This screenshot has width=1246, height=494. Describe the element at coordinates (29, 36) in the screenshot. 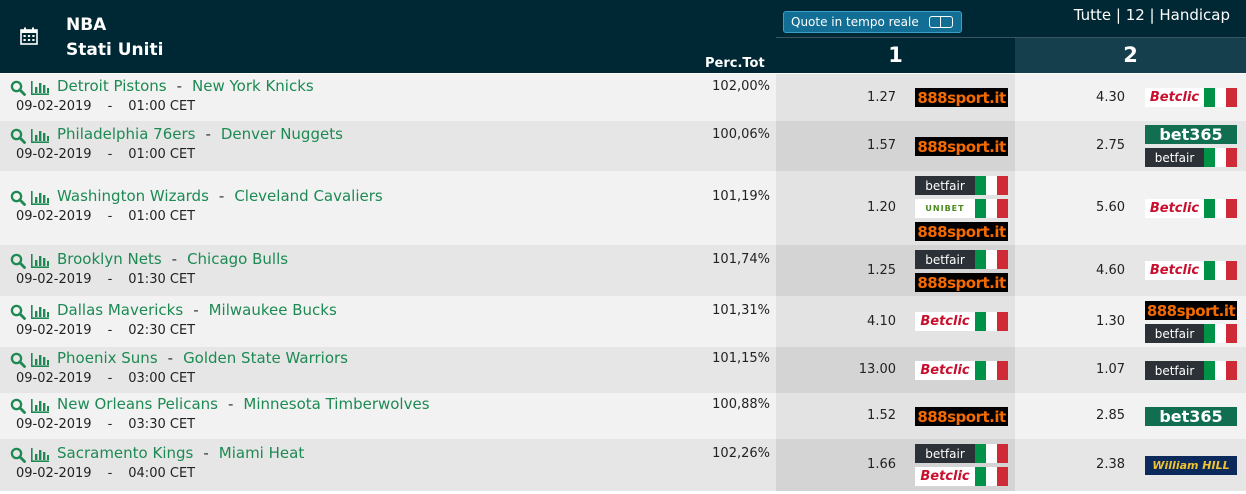

I see `calendar-icon` at that location.